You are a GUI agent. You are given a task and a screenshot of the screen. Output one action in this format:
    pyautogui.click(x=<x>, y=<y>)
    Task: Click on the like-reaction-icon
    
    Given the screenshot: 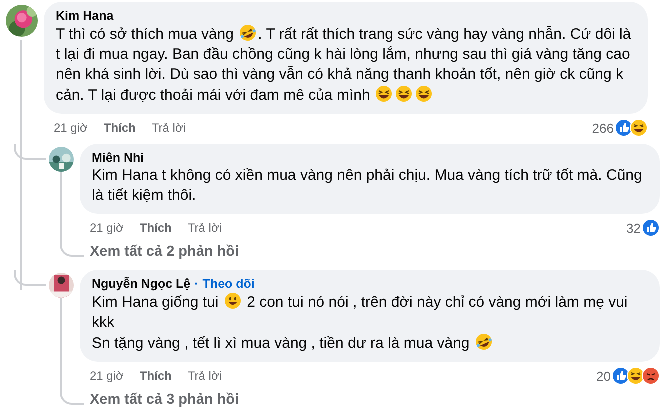 What is the action you would take?
    pyautogui.click(x=651, y=228)
    